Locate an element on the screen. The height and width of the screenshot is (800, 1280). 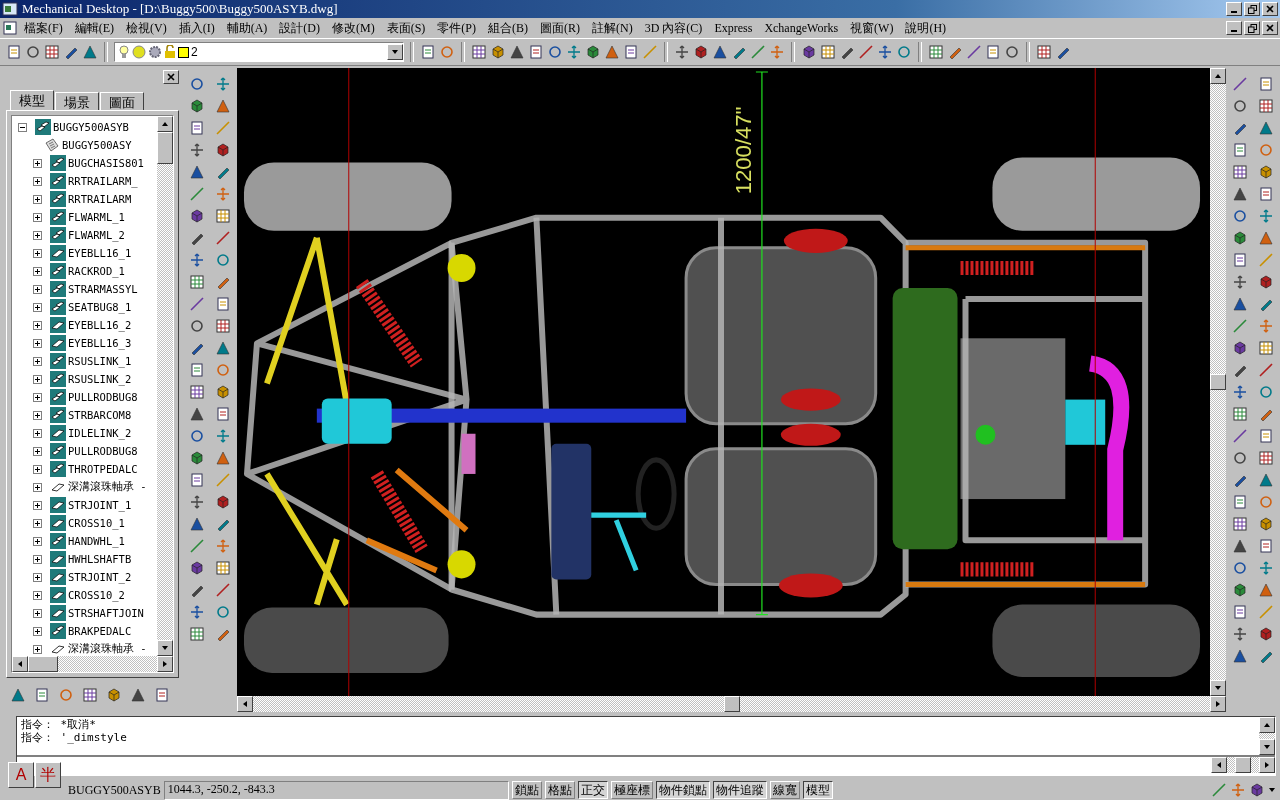
vertical-scrollbar is located at coordinates (1218, 382).